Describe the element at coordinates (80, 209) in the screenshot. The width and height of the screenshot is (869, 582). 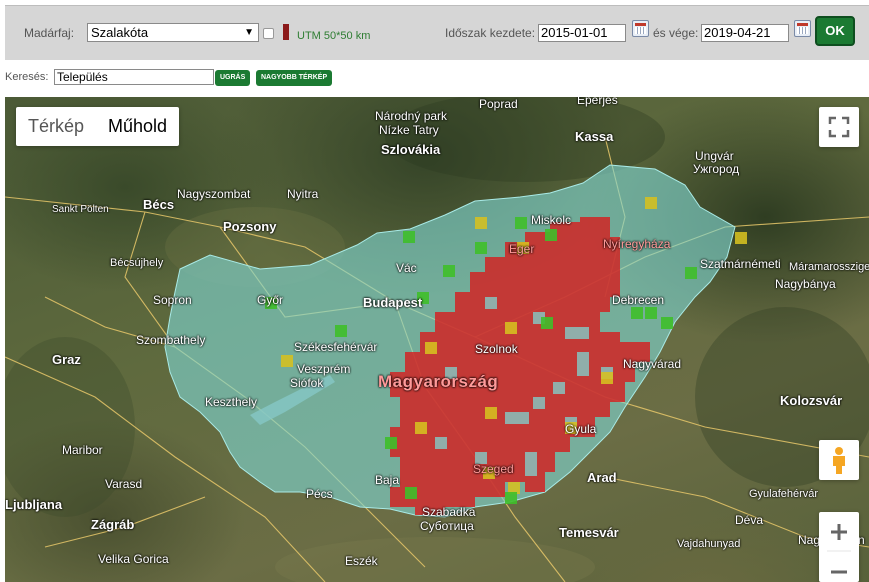
I see `place-label: Sankt Pölten` at that location.